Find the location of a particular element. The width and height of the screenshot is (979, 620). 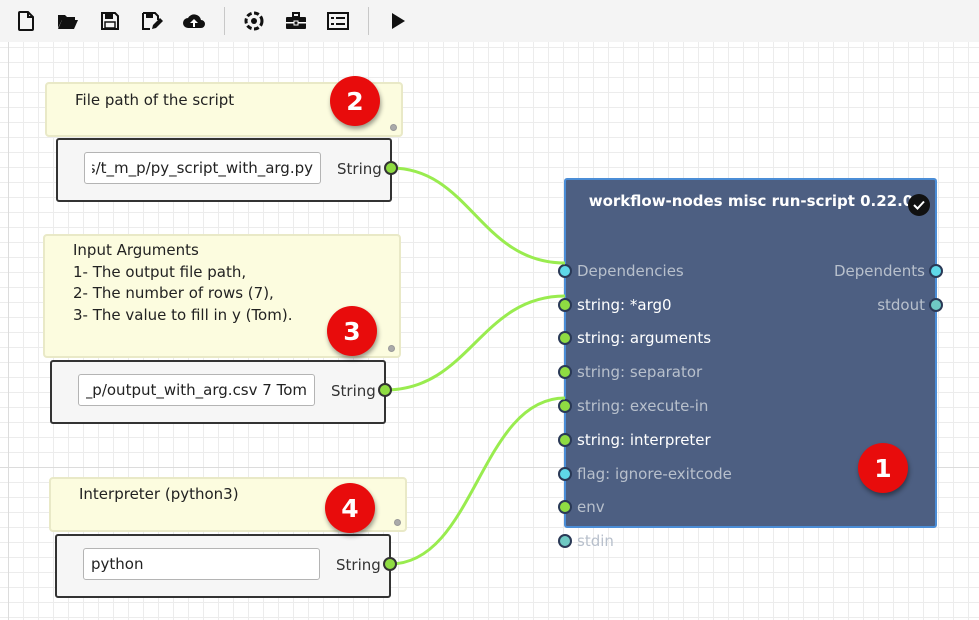

input-port-stdin is located at coordinates (565, 541).